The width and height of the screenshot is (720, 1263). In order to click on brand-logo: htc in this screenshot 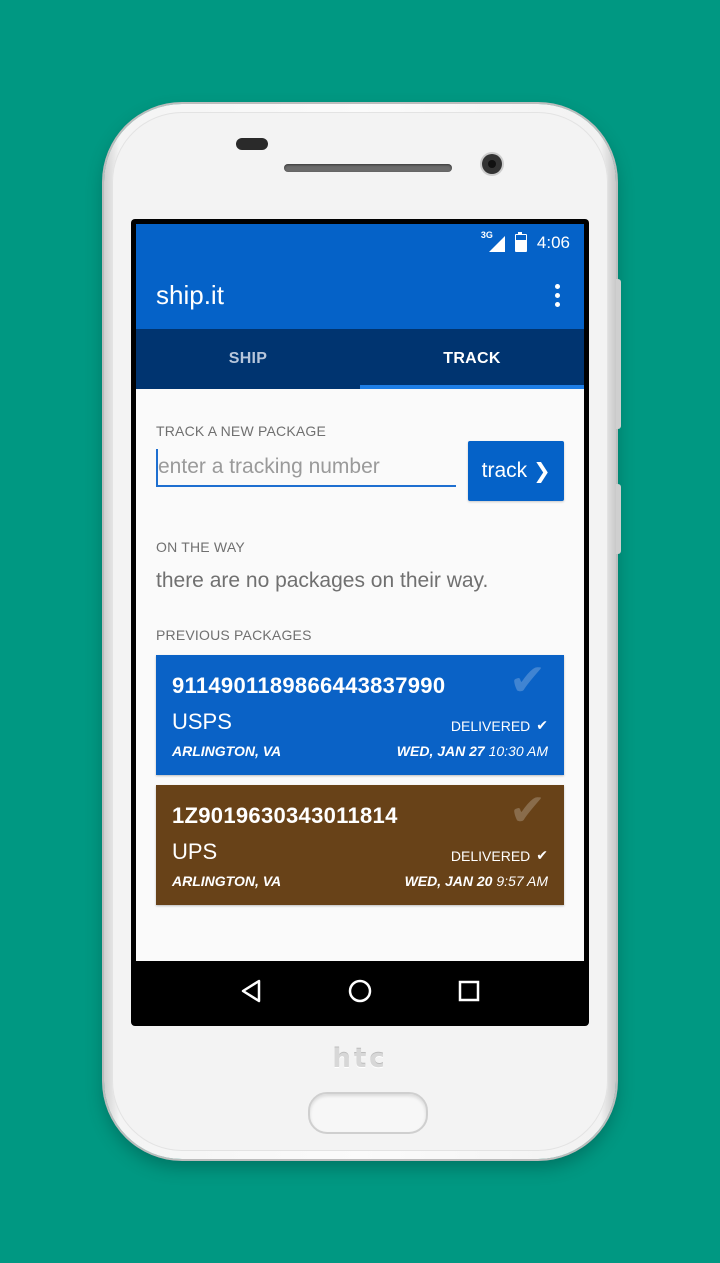, I will do `click(360, 1059)`.